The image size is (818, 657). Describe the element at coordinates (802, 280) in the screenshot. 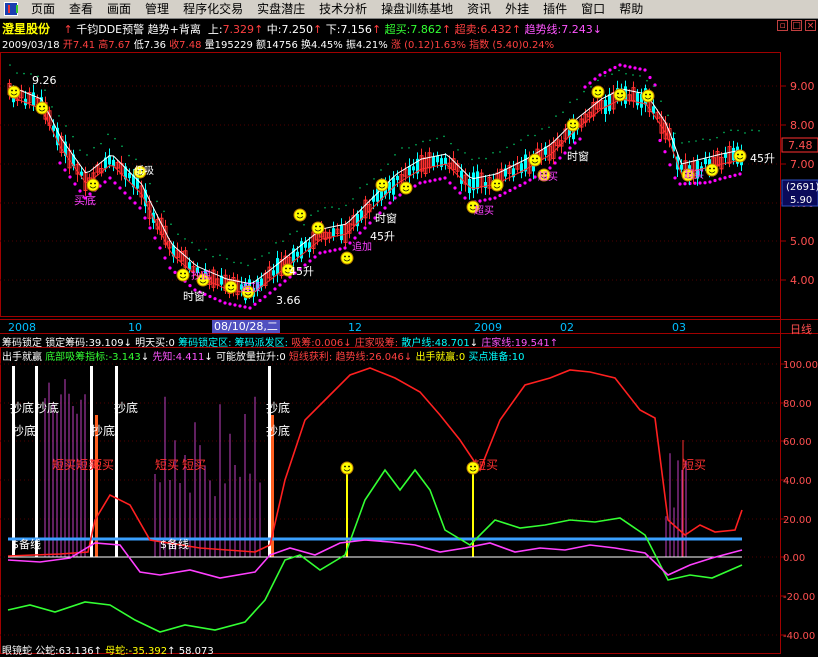

I see `price-tick-label: 4.00` at that location.